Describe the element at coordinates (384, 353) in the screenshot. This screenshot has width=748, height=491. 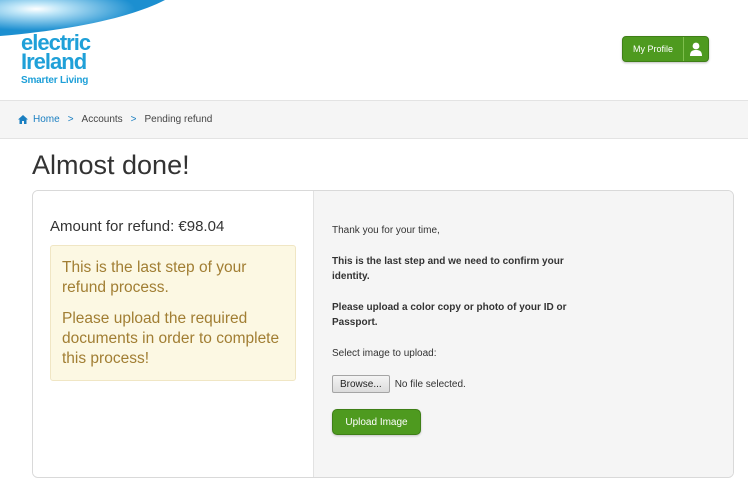
I see `select-image-label: Select image to upload:` at that location.